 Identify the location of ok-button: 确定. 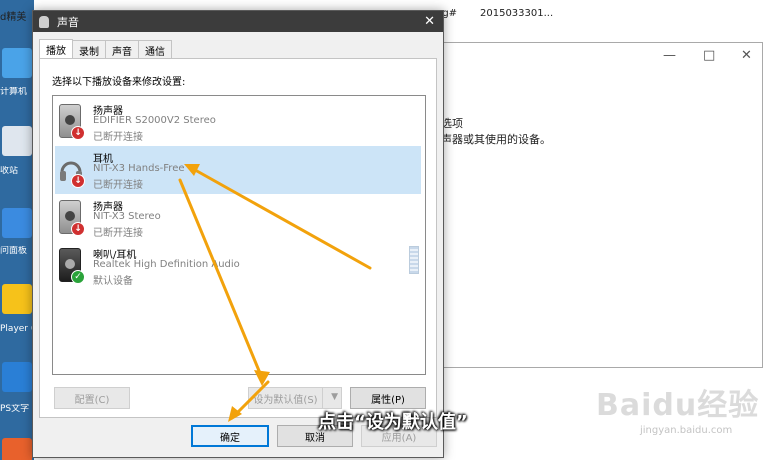
(230, 436).